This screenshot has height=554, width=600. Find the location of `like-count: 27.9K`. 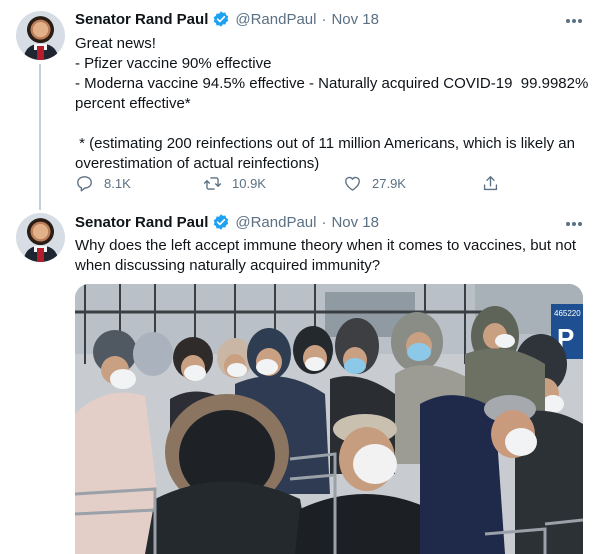

like-count: 27.9K is located at coordinates (389, 183).